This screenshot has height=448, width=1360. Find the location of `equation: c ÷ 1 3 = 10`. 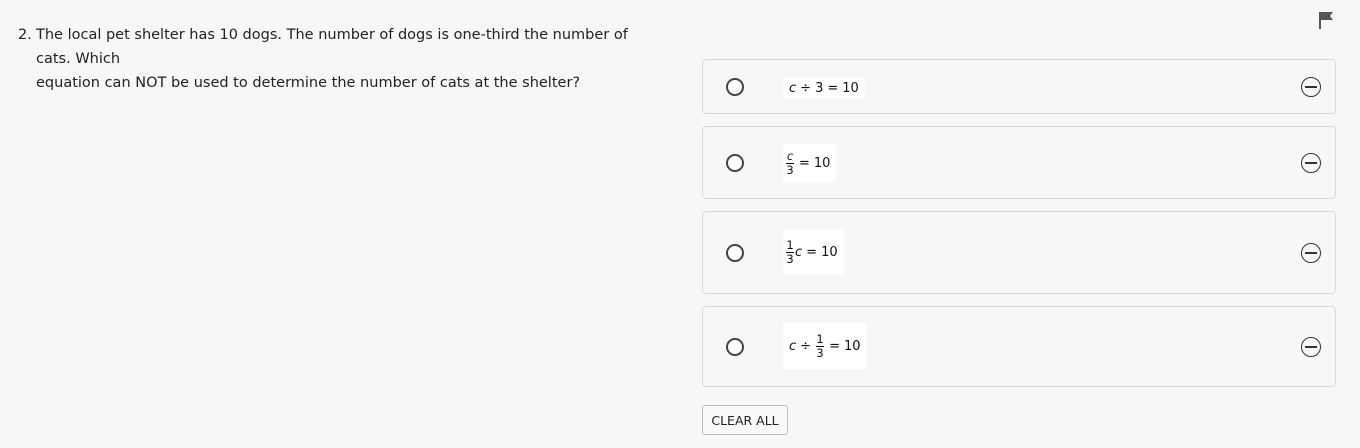

equation: c ÷ 1 3 = 10 is located at coordinates (825, 346).